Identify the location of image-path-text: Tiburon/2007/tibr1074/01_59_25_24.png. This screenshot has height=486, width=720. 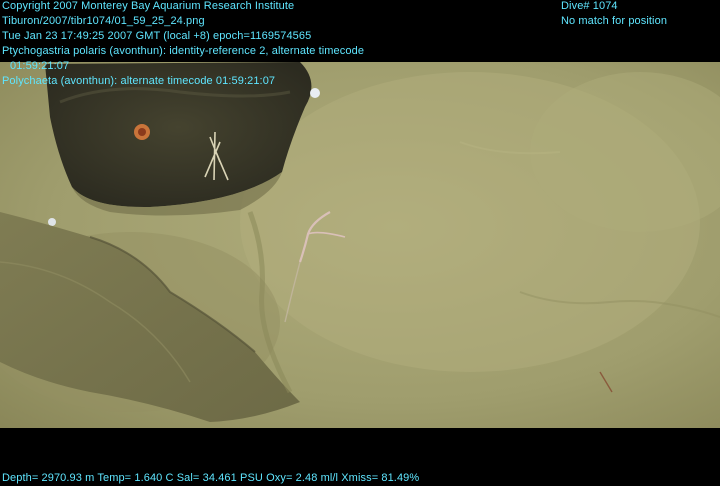
(103, 21).